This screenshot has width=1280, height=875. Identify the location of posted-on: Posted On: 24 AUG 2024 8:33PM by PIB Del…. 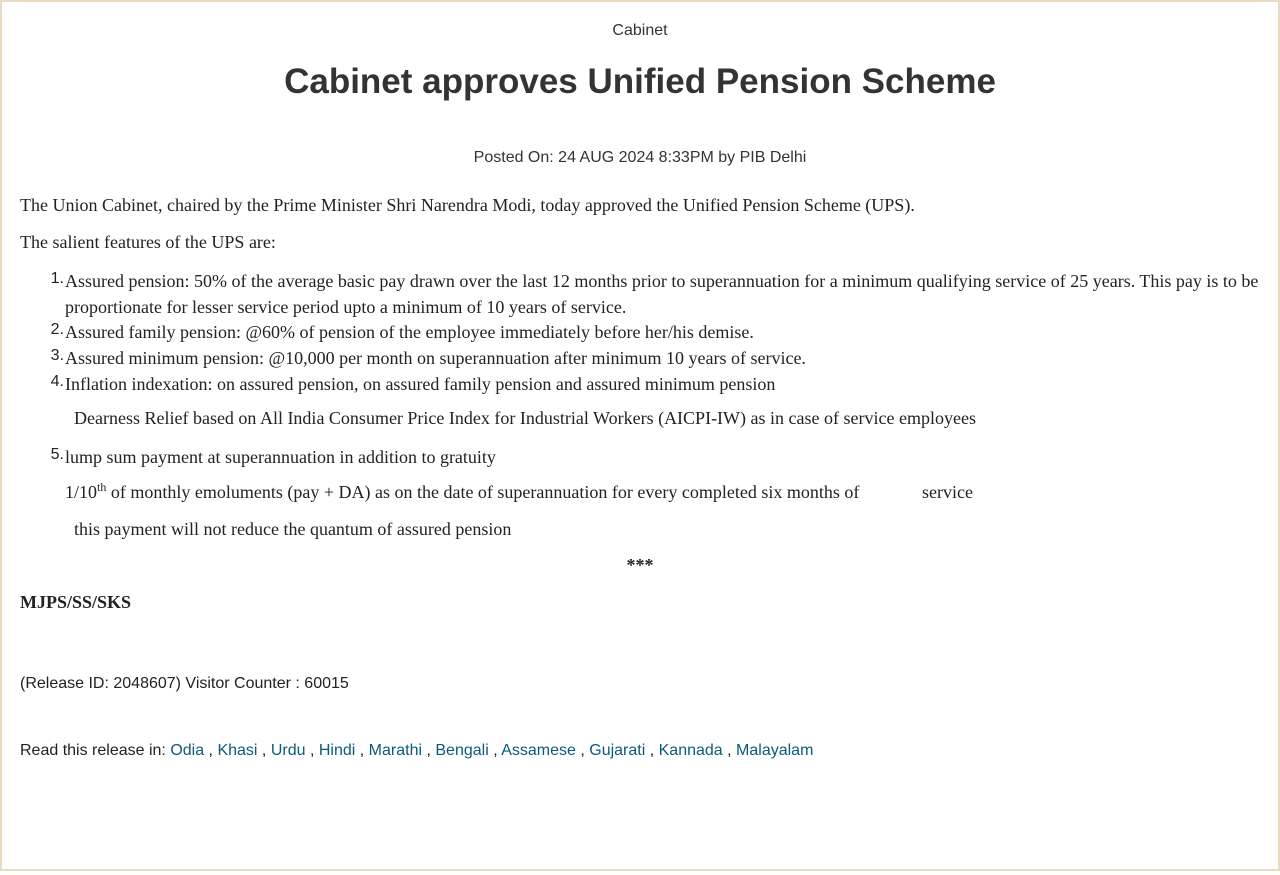
(640, 157).